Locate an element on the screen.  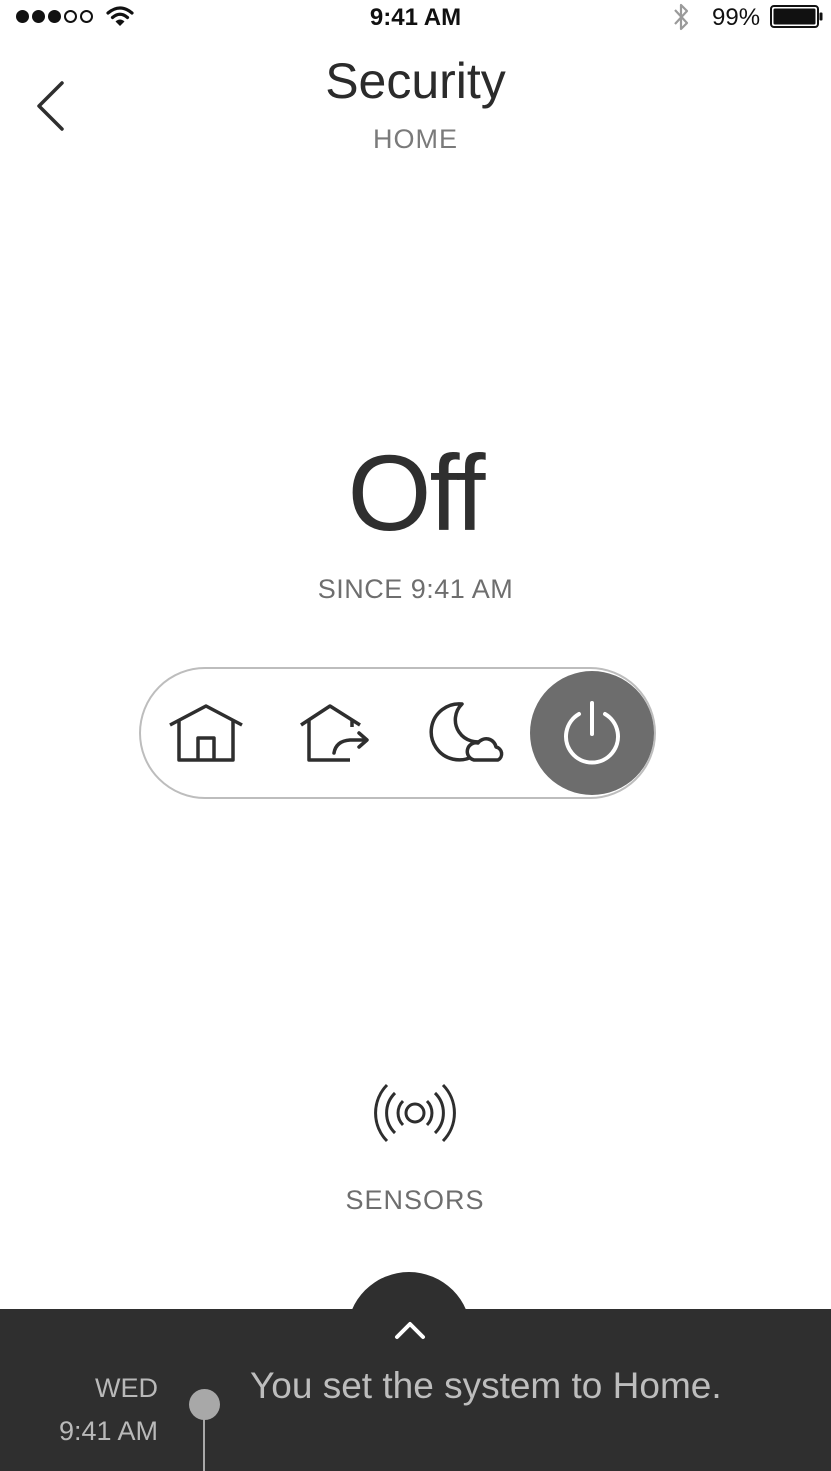
mode-selector is located at coordinates (397, 733).